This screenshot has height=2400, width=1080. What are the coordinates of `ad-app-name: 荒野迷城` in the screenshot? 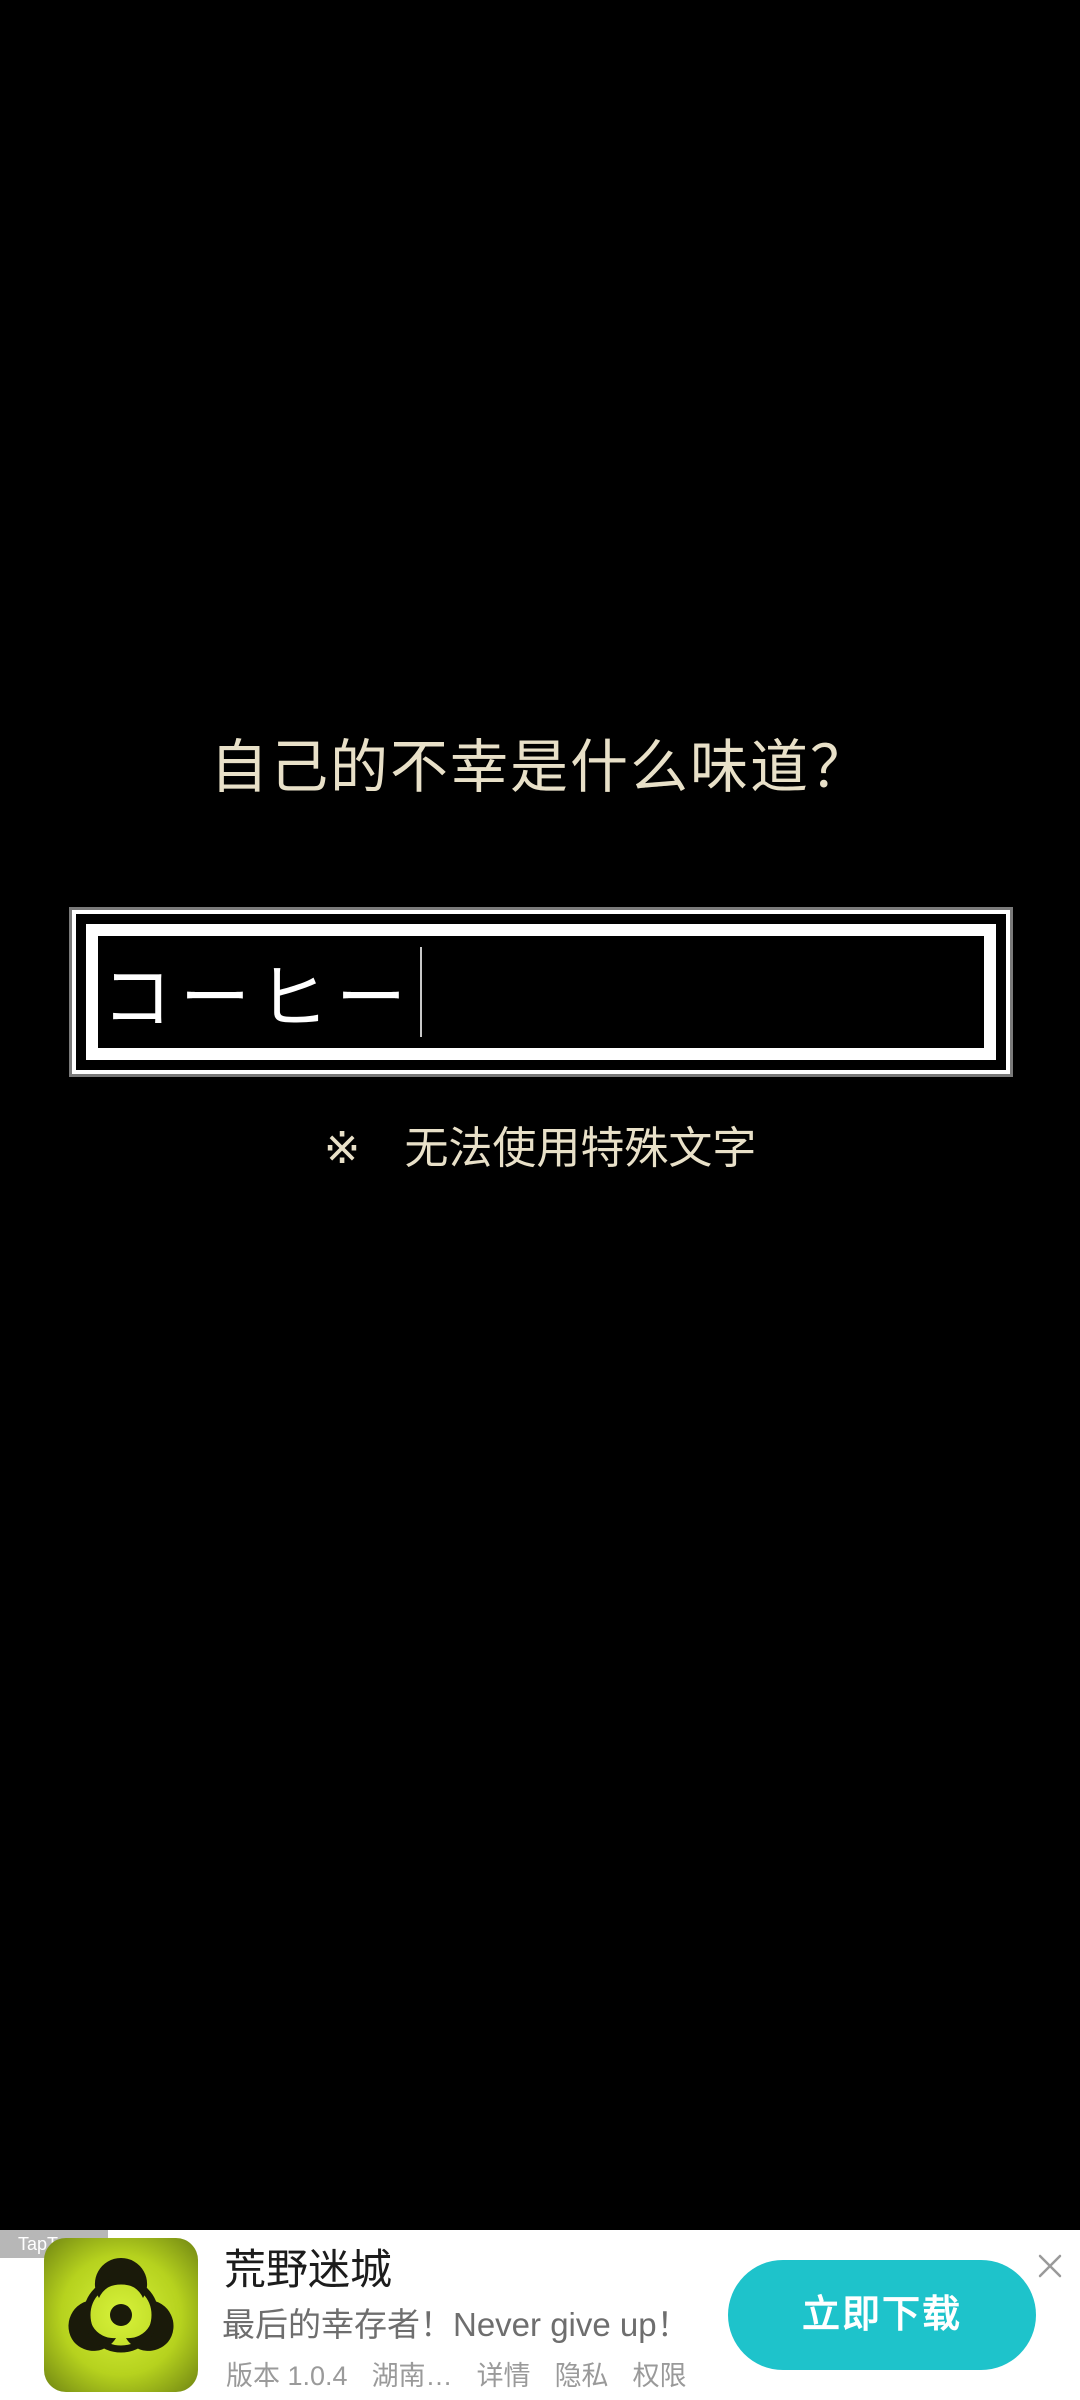 It's located at (308, 2266).